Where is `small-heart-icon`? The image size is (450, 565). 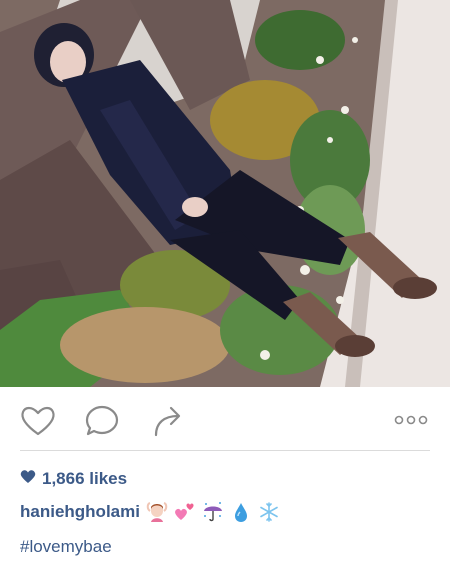 small-heart-icon is located at coordinates (28, 479).